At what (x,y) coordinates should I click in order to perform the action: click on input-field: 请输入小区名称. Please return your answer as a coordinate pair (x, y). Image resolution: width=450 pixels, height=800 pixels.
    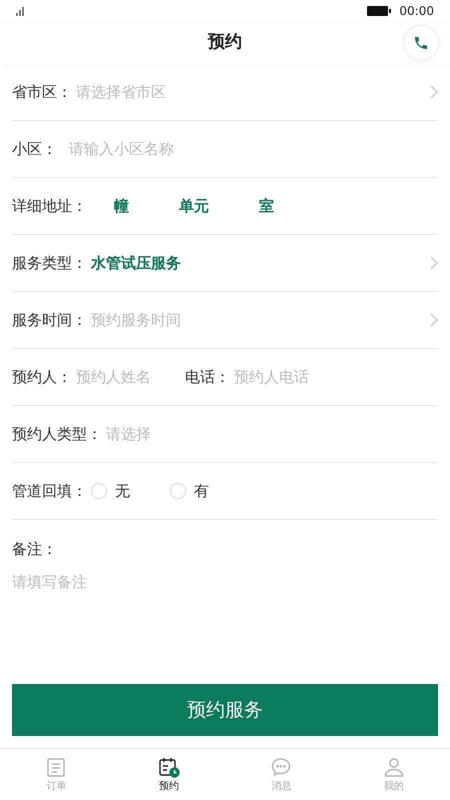
    Looking at the image, I should click on (121, 149).